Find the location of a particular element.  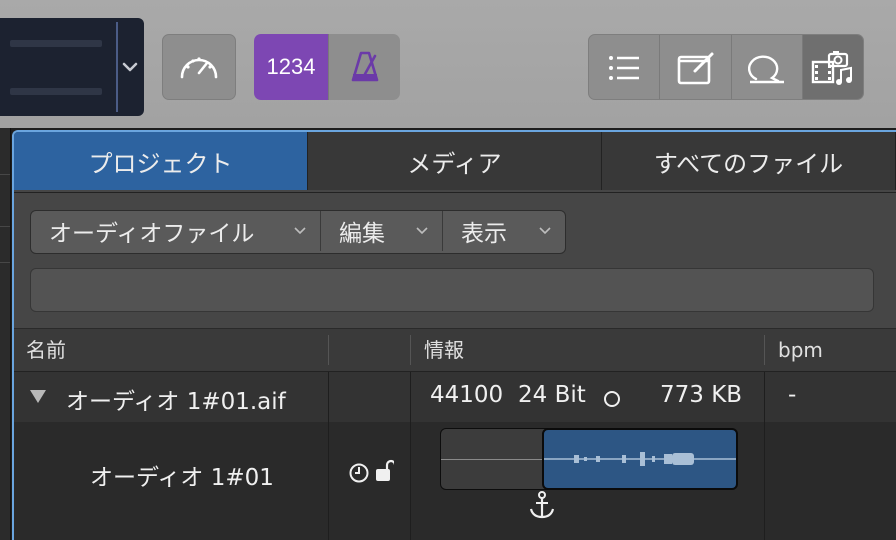

column-info: 情報 is located at coordinates (444, 351).